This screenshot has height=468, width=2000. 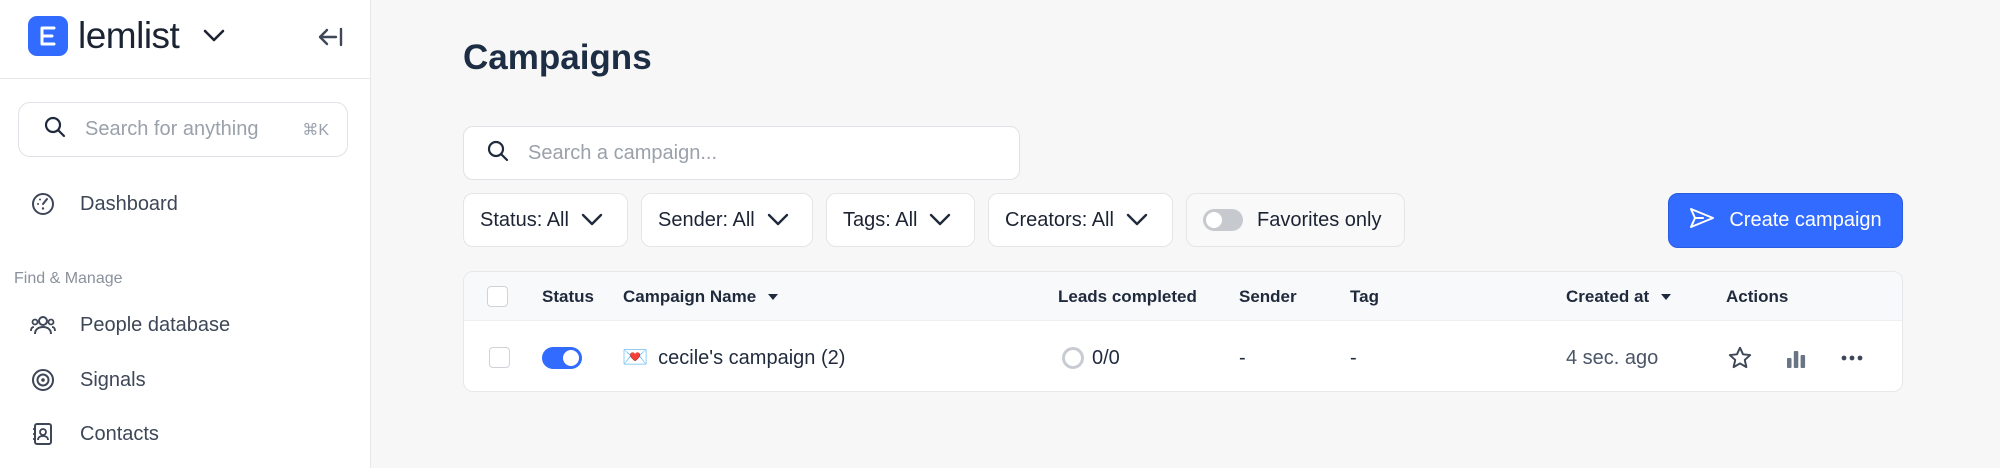 I want to click on sidebar-item-people-database: People database, so click(x=130, y=325).